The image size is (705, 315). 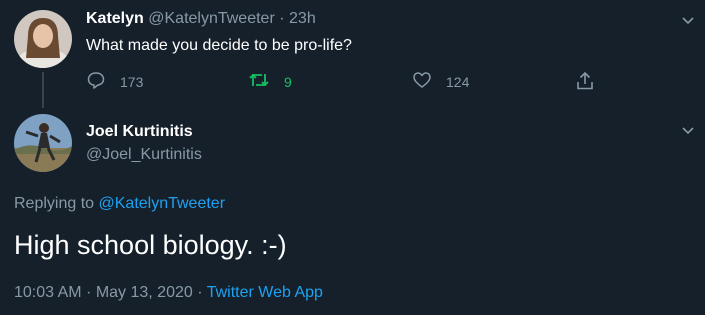 I want to click on replying-to-prefix: Replying to, so click(x=54, y=203).